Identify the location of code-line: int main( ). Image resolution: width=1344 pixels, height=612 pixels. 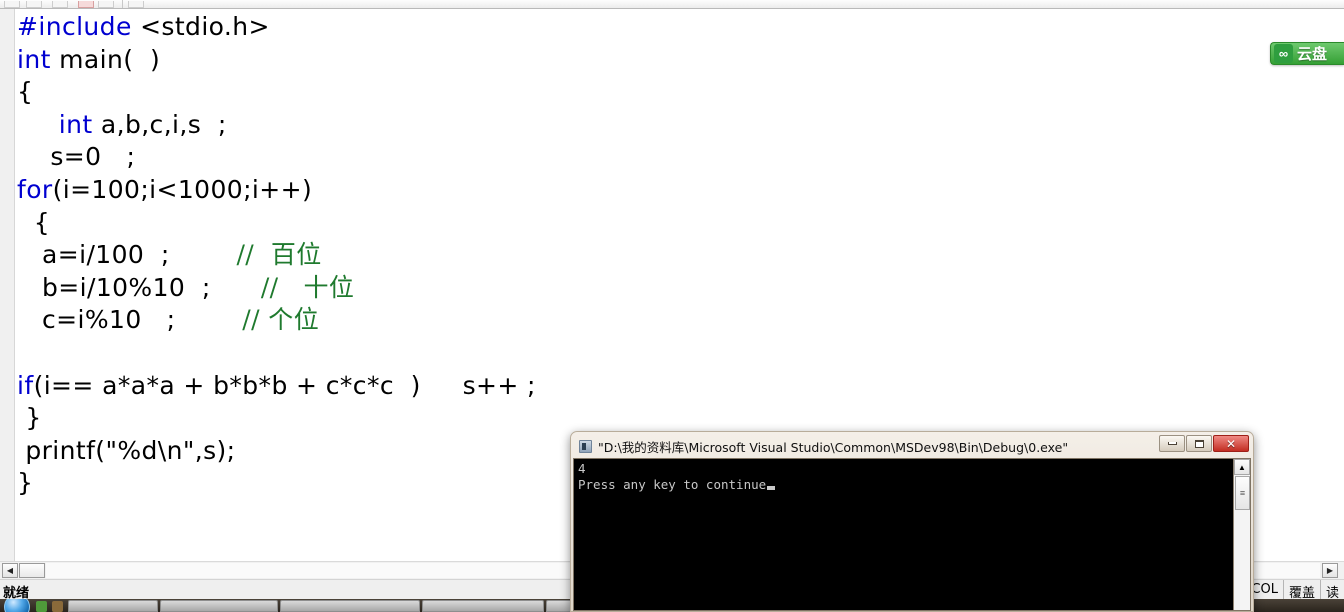
(680, 60).